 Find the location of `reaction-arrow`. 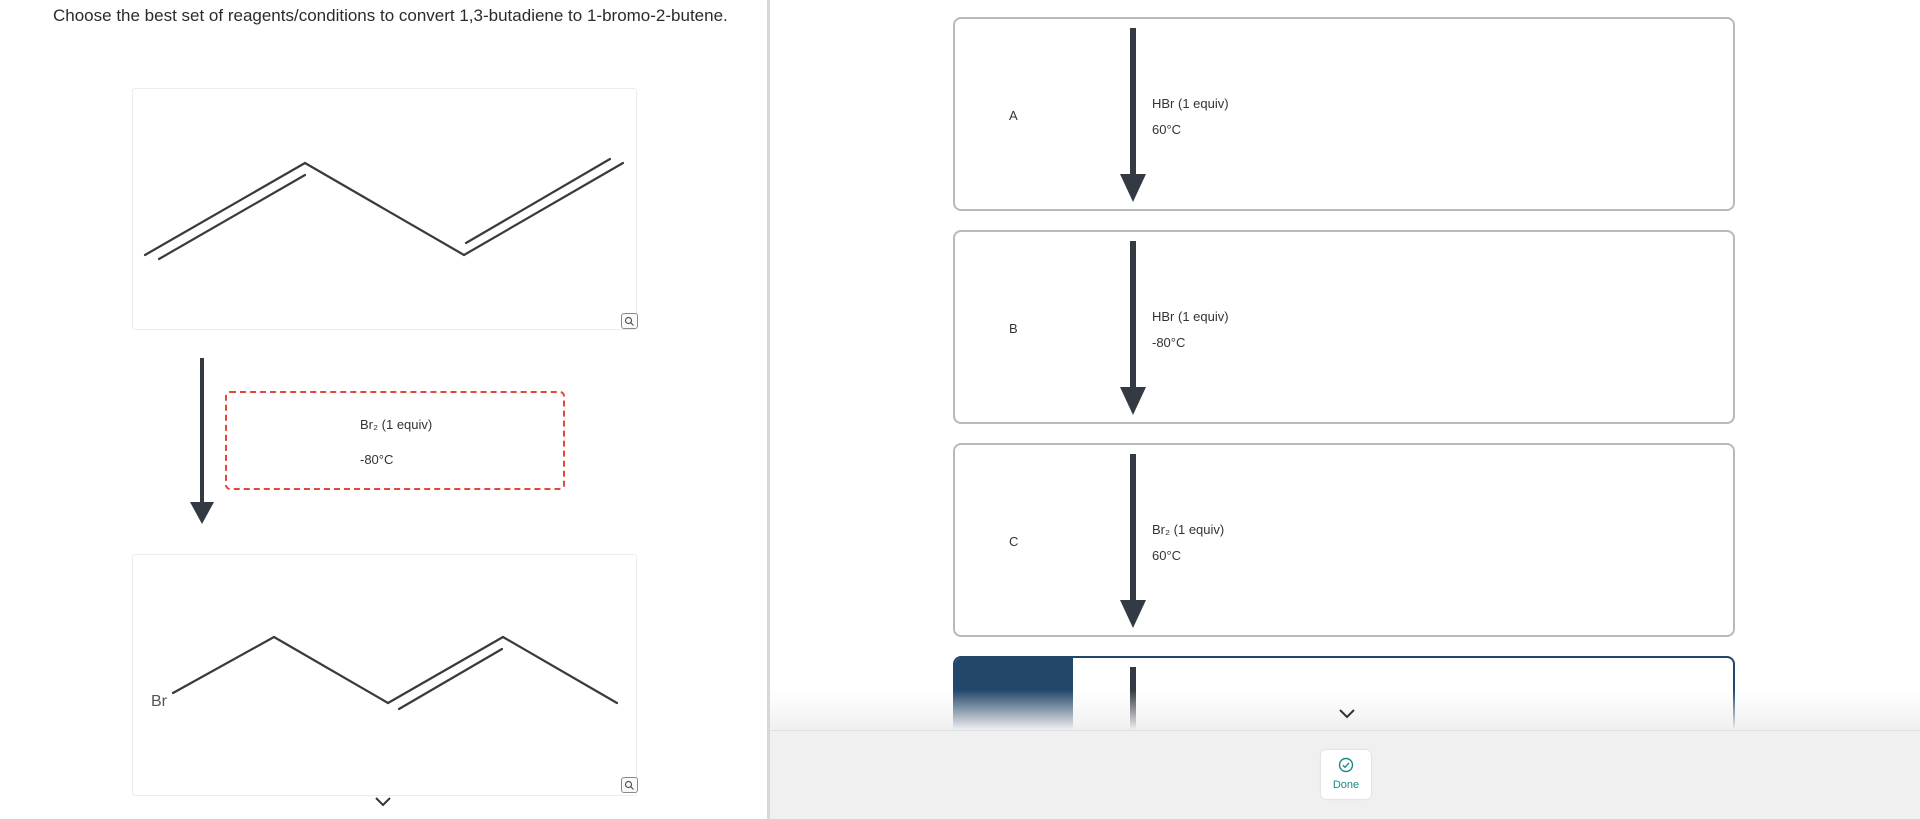

reaction-arrow is located at coordinates (202, 441).